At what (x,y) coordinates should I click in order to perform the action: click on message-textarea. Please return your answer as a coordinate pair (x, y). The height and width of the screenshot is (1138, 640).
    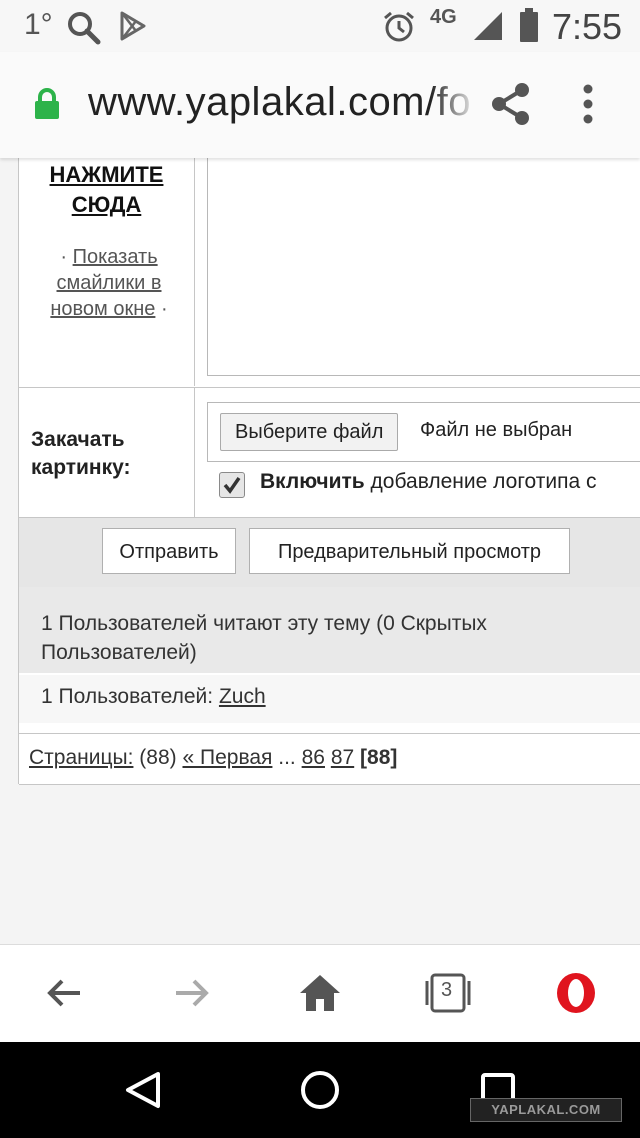
    Looking at the image, I should click on (423, 267).